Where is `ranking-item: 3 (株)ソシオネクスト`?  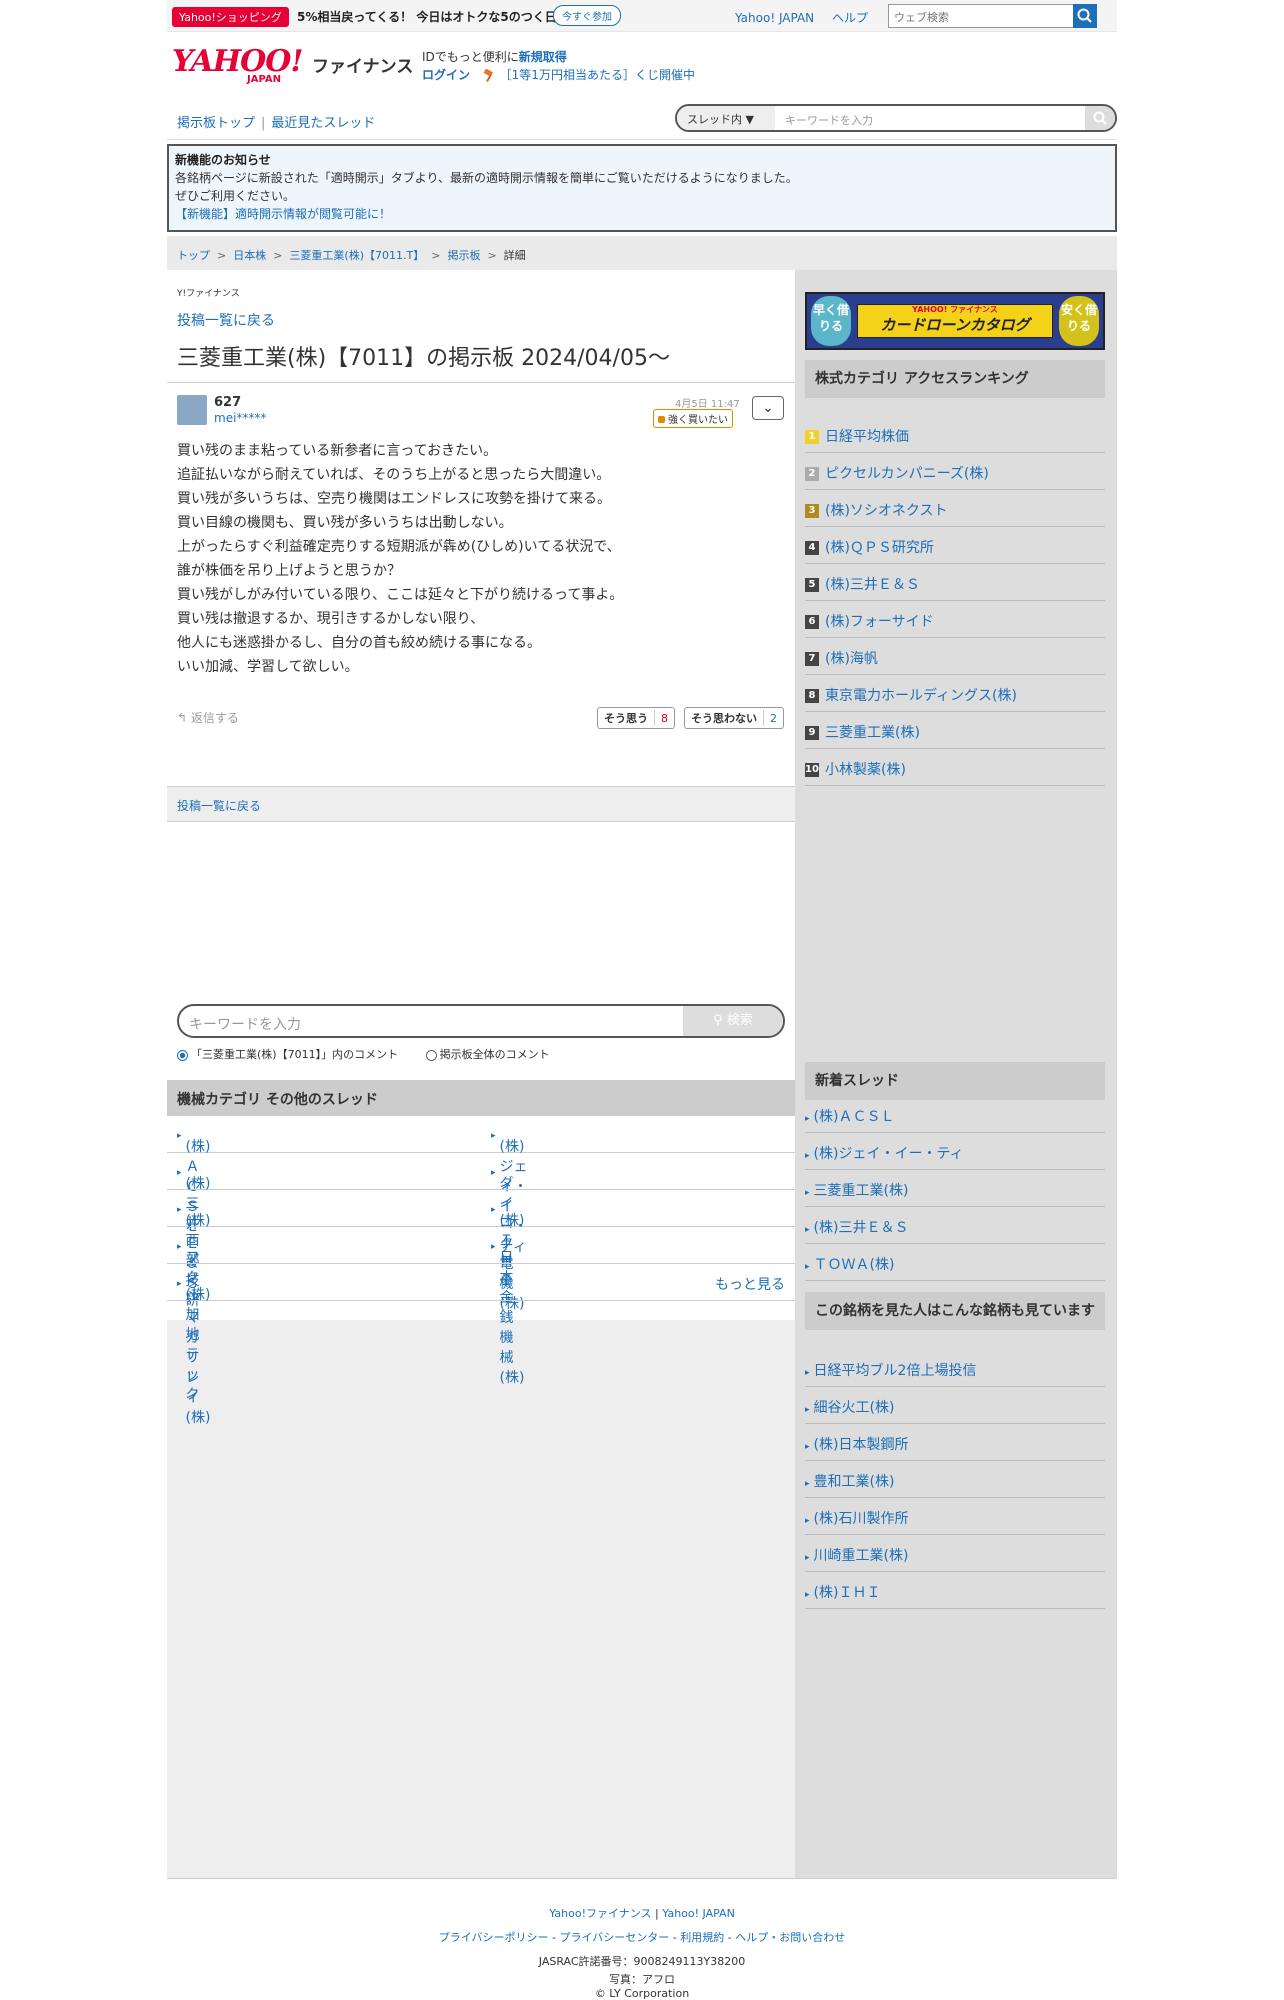
ranking-item: 3 (株)ソシオネクスト is located at coordinates (955, 508).